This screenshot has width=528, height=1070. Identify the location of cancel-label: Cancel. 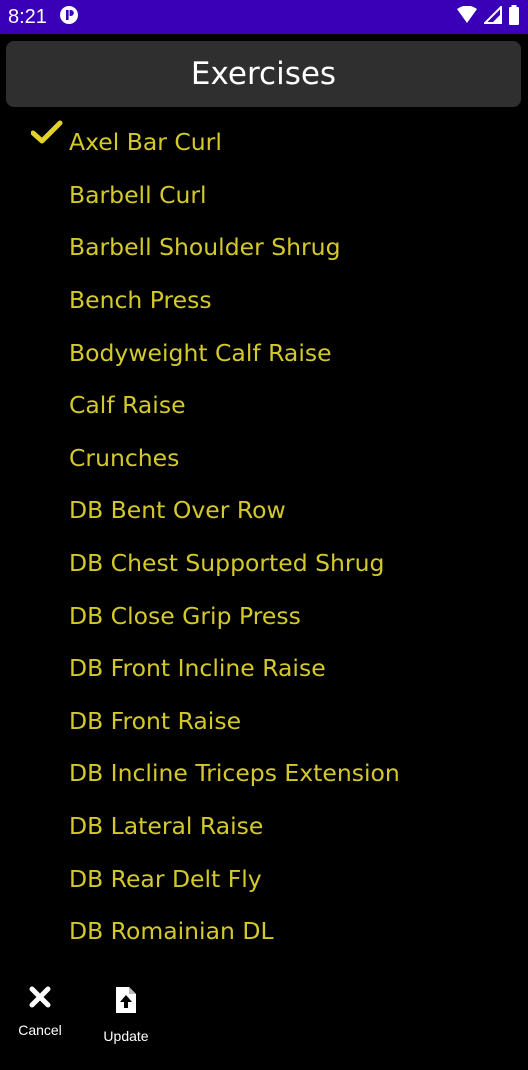
(40, 1030).